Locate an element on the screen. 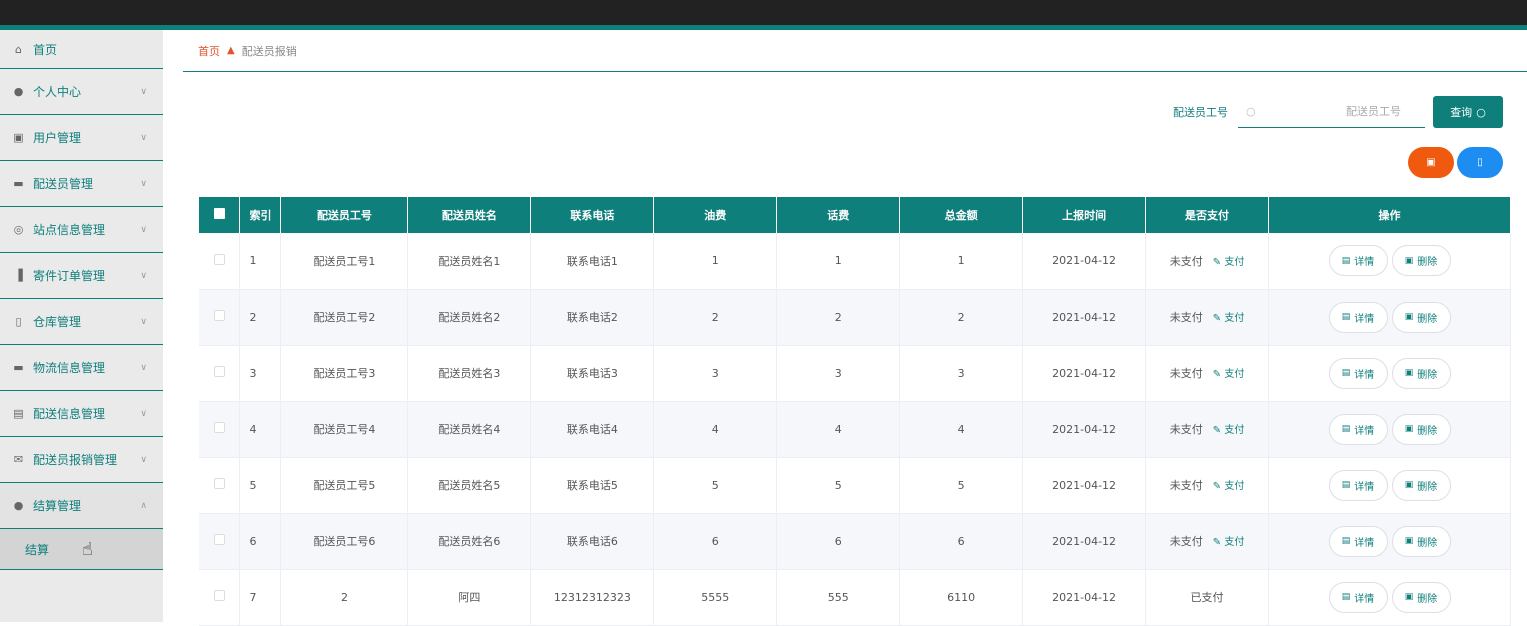  column-header: 总金额 is located at coordinates (961, 215).